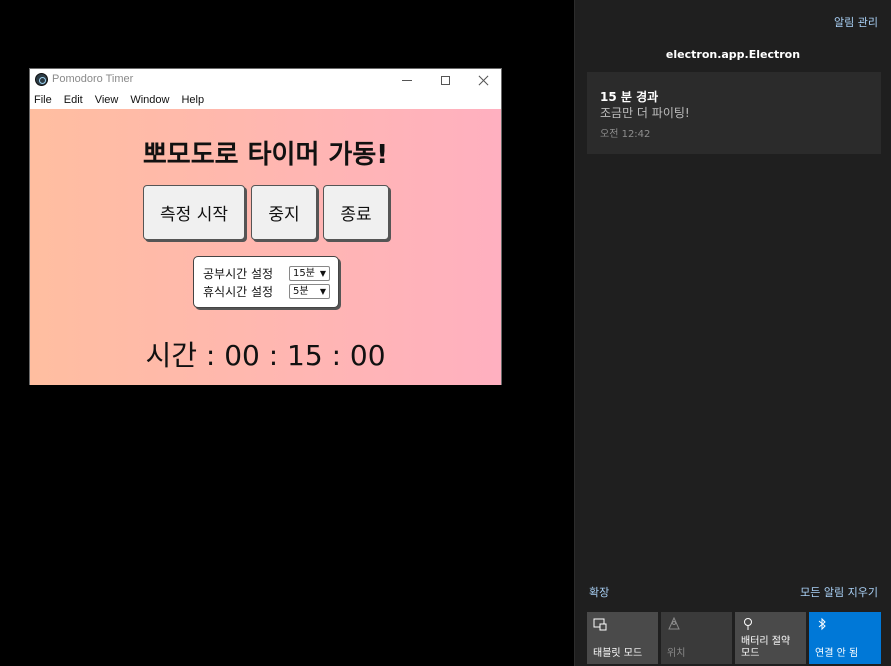  Describe the element at coordinates (645, 113) in the screenshot. I see `notification-body: 조금만 더 파이팅!` at that location.